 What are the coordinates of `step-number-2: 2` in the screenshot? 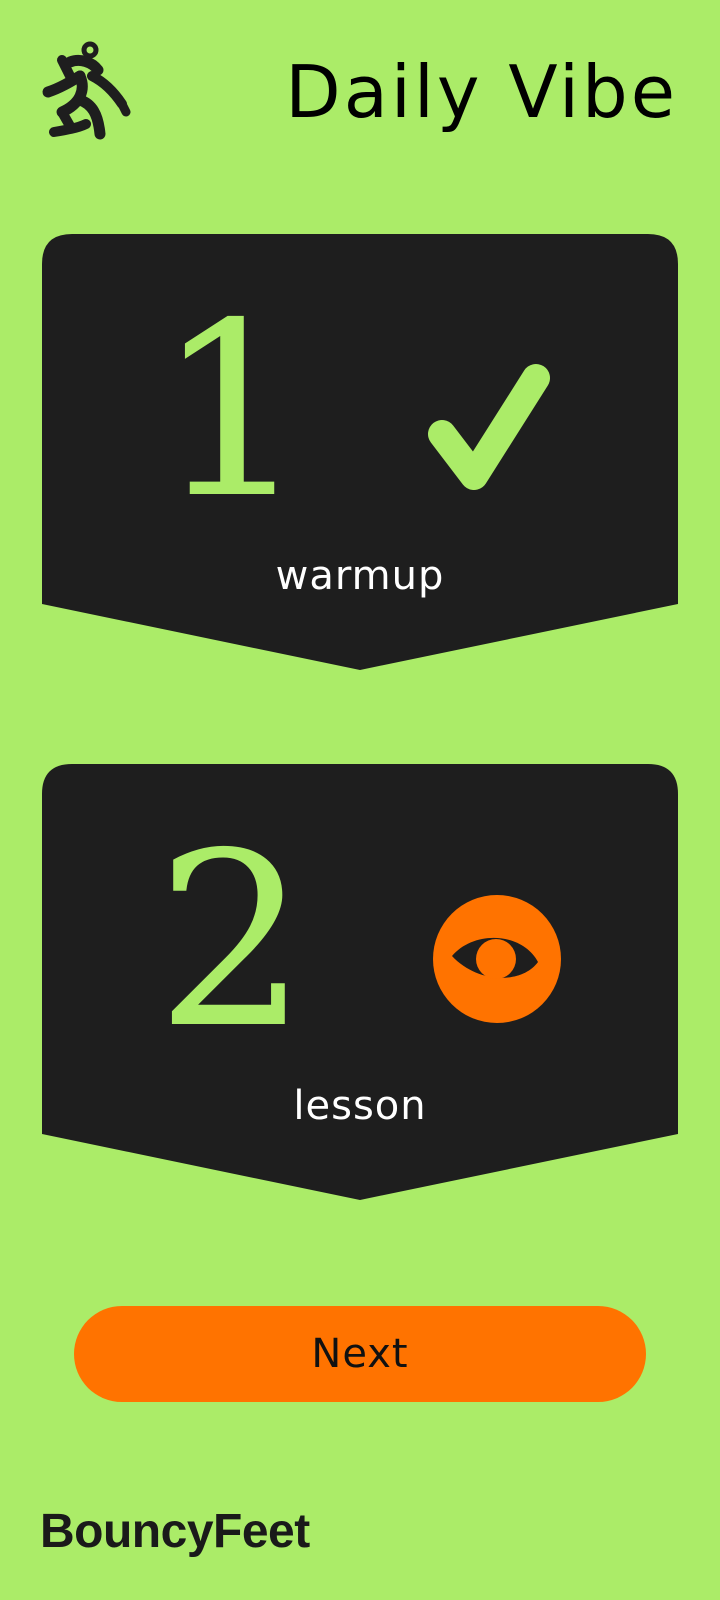 It's located at (232, 934).